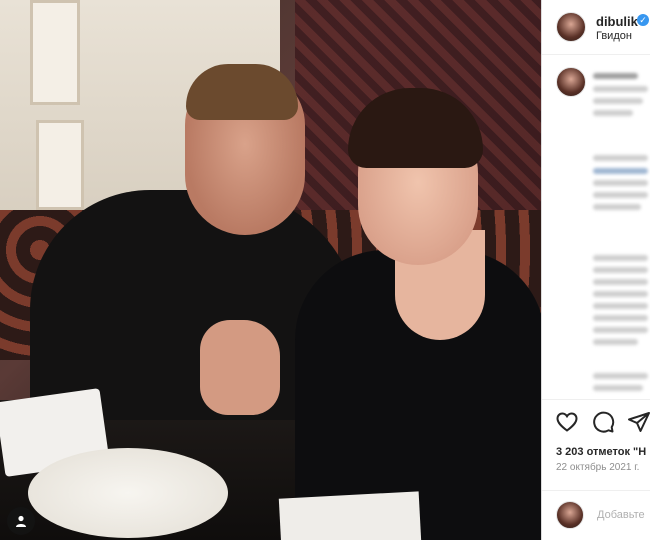 This screenshot has width=650, height=540. What do you see at coordinates (596, 227) in the screenshot?
I see `caption-area` at bounding box center [596, 227].